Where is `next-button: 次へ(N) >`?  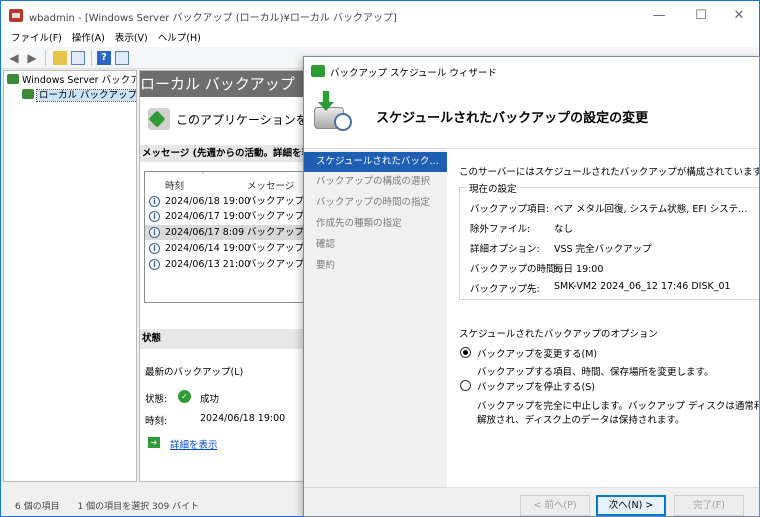
next-button: 次へ(N) > is located at coordinates (631, 505).